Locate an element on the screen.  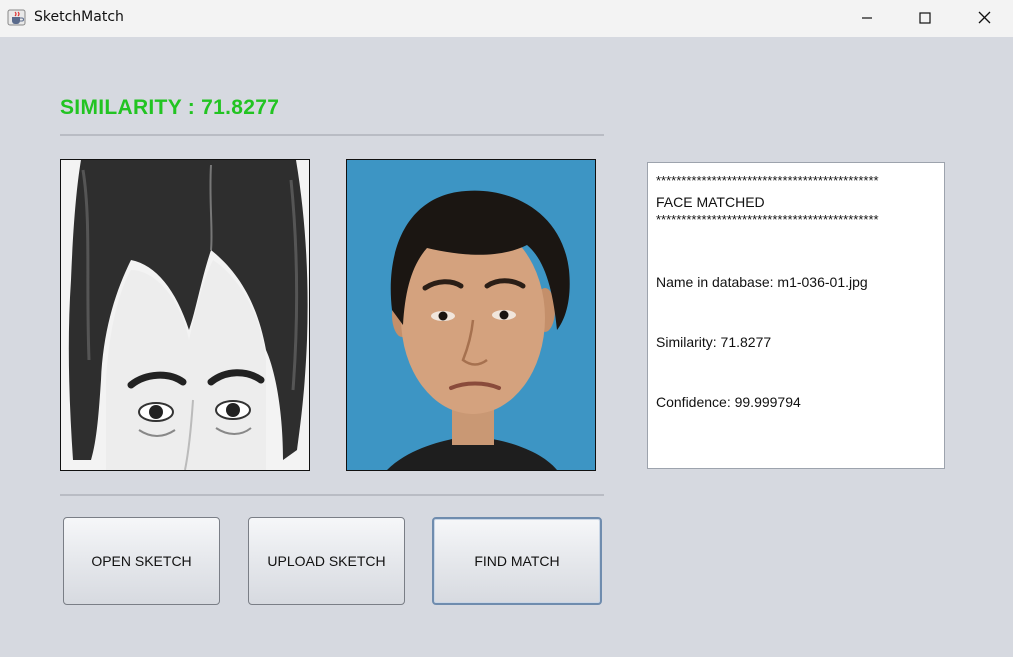
maximize-icon is located at coordinates (925, 18).